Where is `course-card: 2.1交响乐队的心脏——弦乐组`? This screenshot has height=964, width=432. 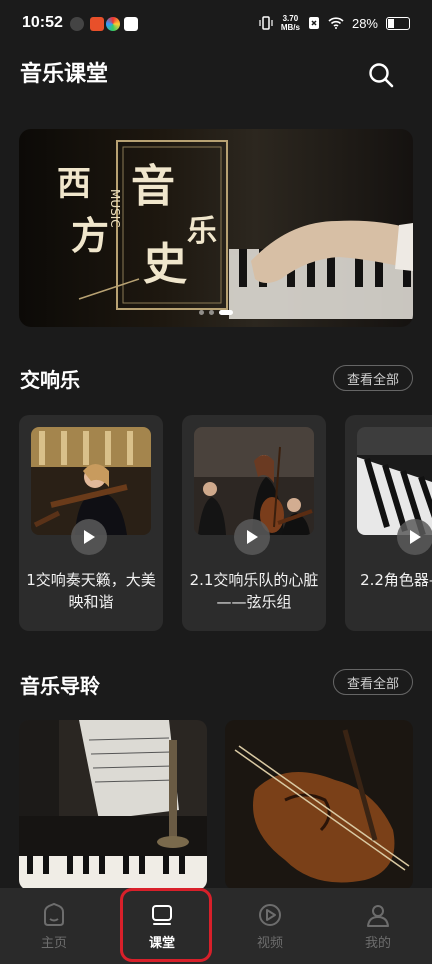 course-card: 2.1交响乐队的心脏——弦乐组 is located at coordinates (254, 523).